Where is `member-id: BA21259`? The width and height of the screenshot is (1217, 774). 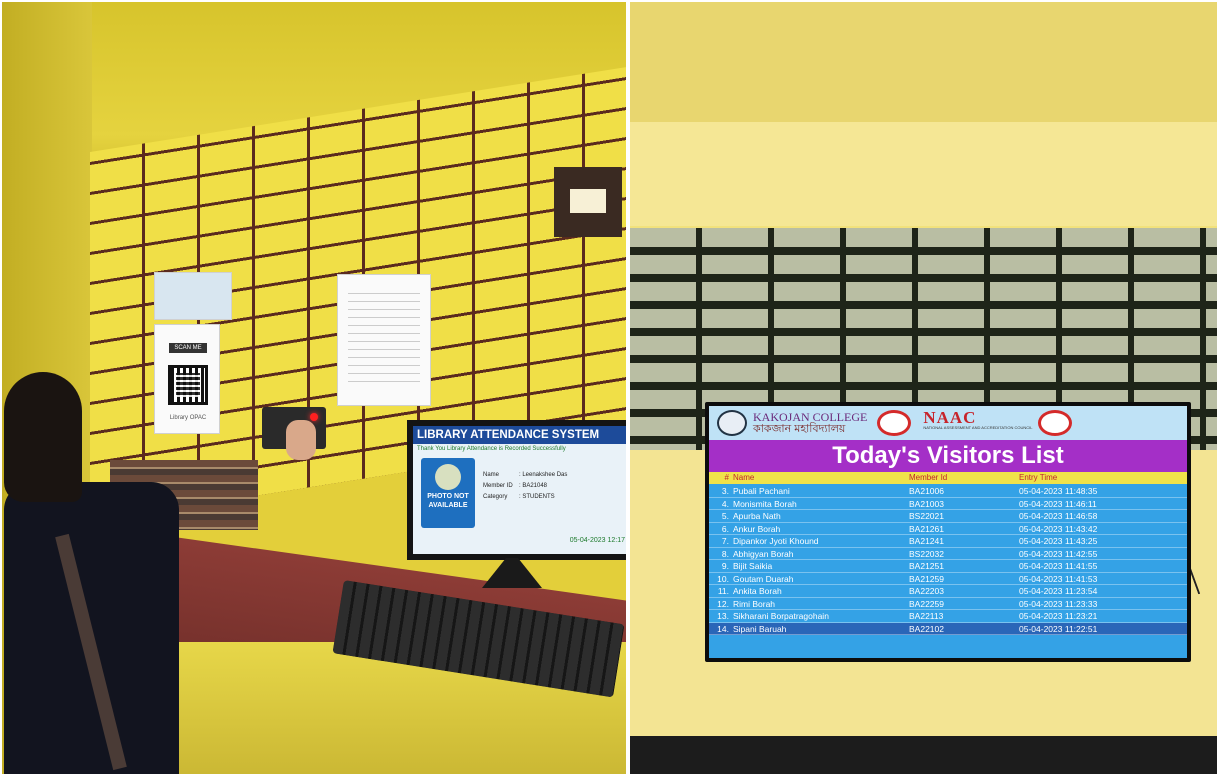 member-id: BA21259 is located at coordinates (926, 578).